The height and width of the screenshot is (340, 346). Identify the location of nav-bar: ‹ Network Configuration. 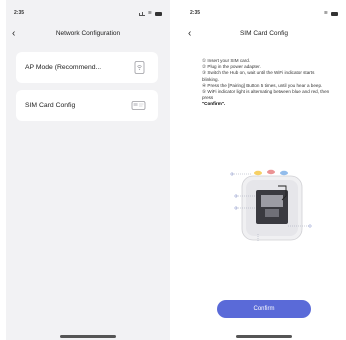
(88, 34).